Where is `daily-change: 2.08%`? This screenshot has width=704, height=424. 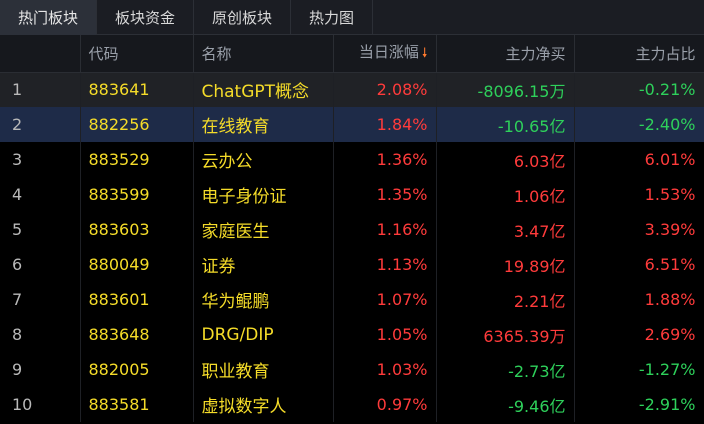 daily-change: 2.08% is located at coordinates (385, 89).